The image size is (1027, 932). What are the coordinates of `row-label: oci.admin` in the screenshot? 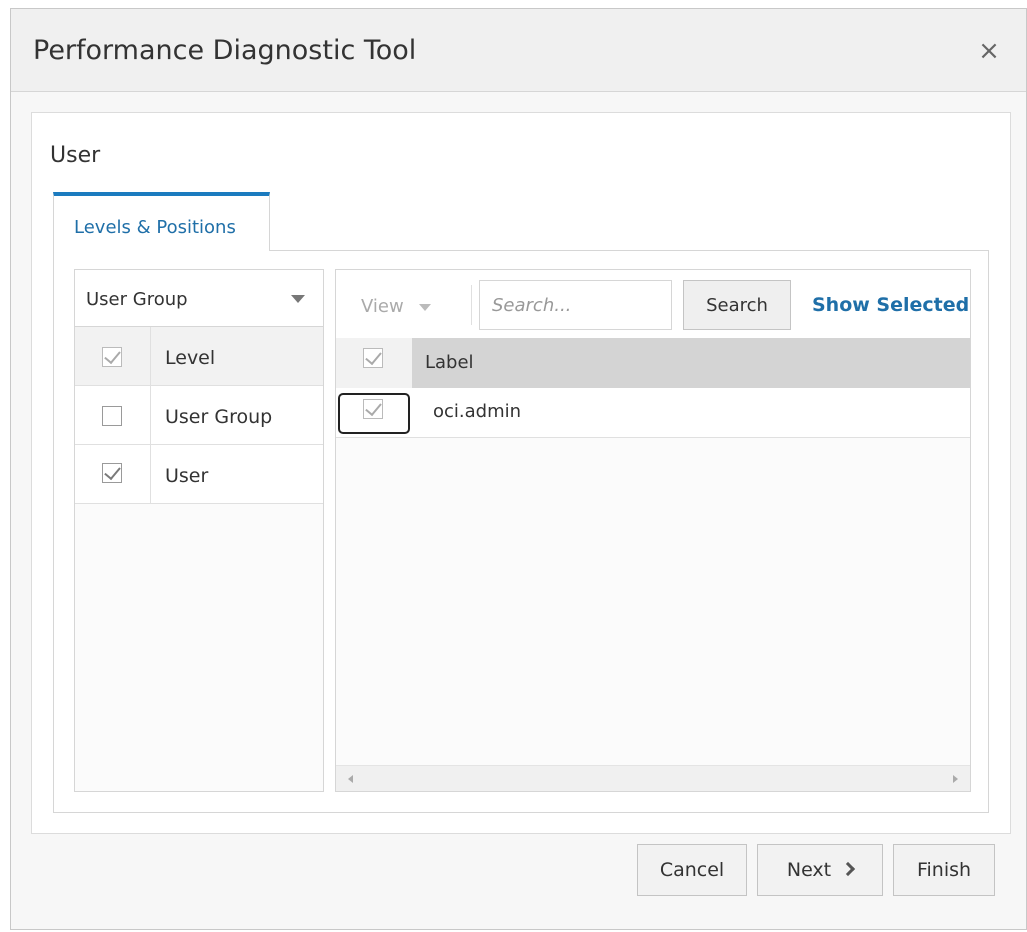 It's located at (477, 411).